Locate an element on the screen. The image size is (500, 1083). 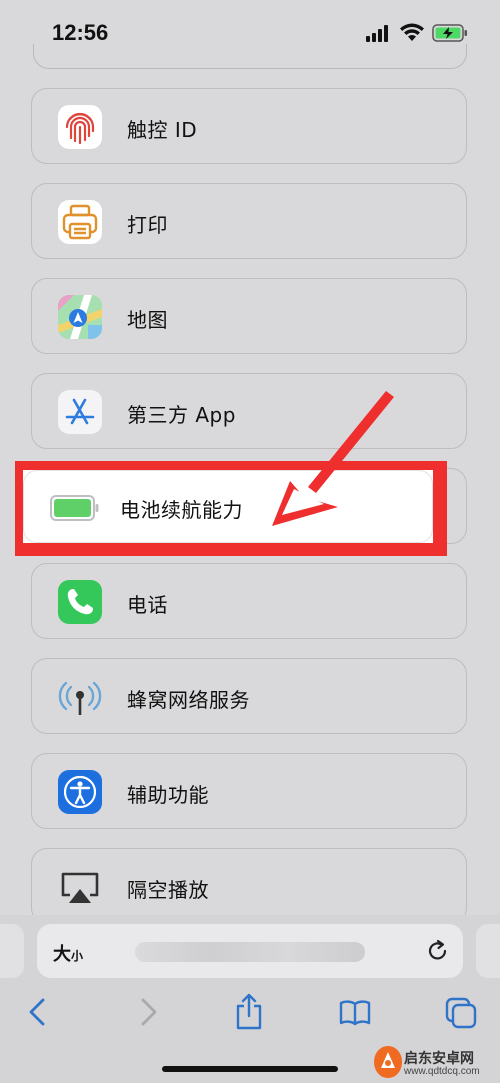
watermark-url: www.qdtdcq.com is located at coordinates (442, 1071).